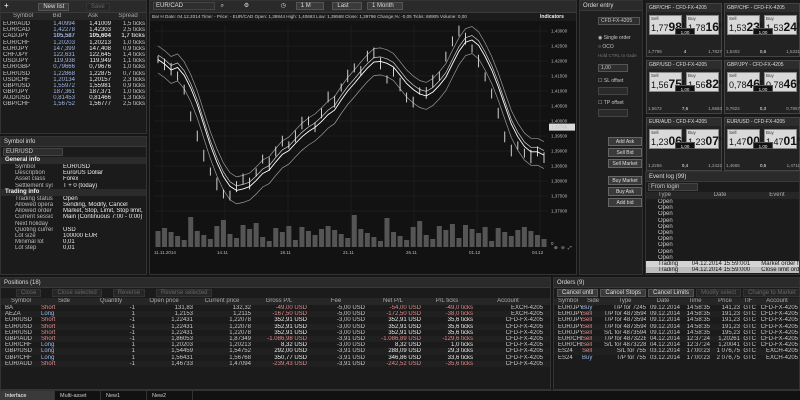 This screenshot has width=800, height=400. I want to click on single-order-radio: ◉ Single order, so click(620, 38).